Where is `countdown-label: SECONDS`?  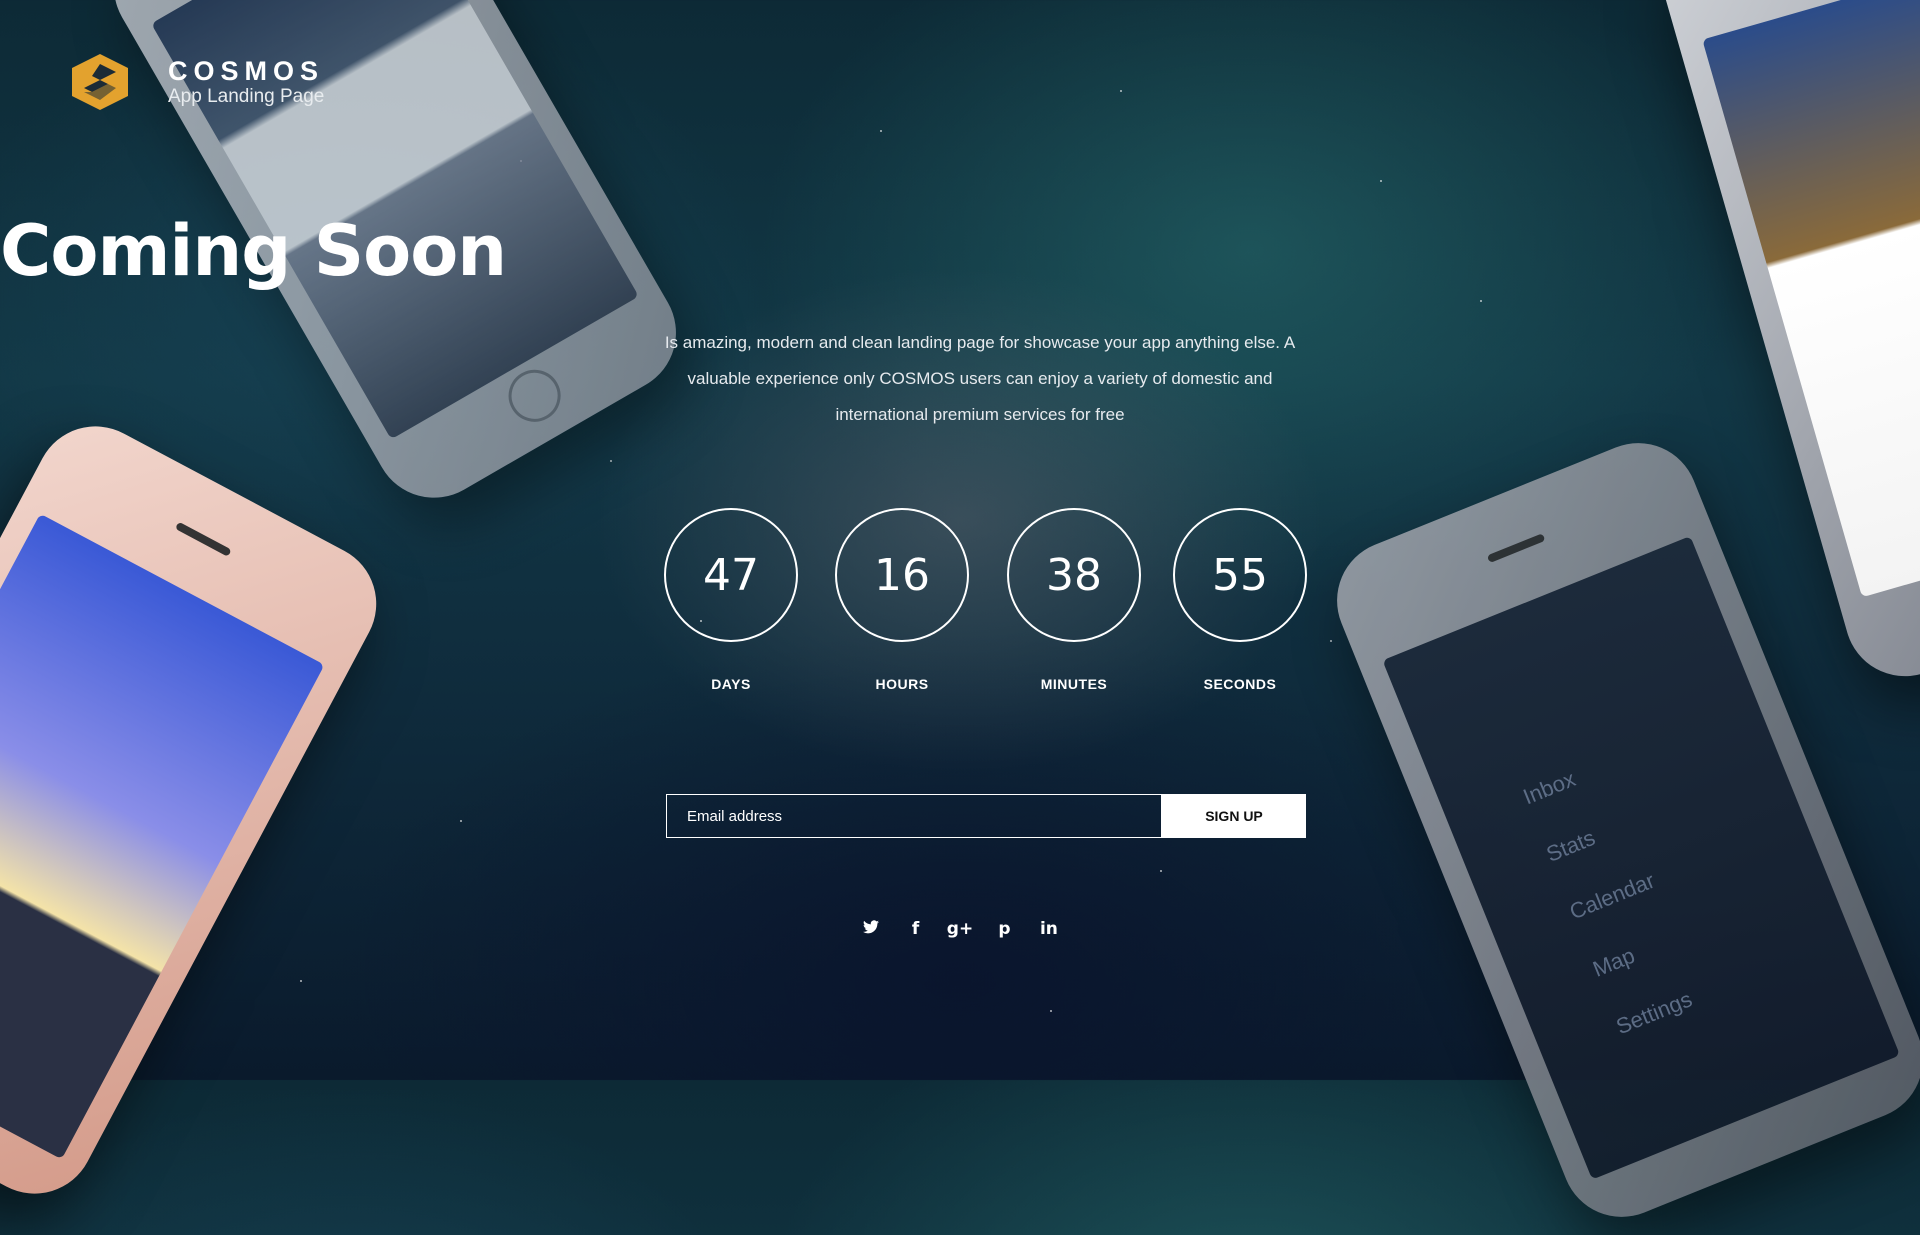
countdown-label: SECONDS is located at coordinates (1240, 684).